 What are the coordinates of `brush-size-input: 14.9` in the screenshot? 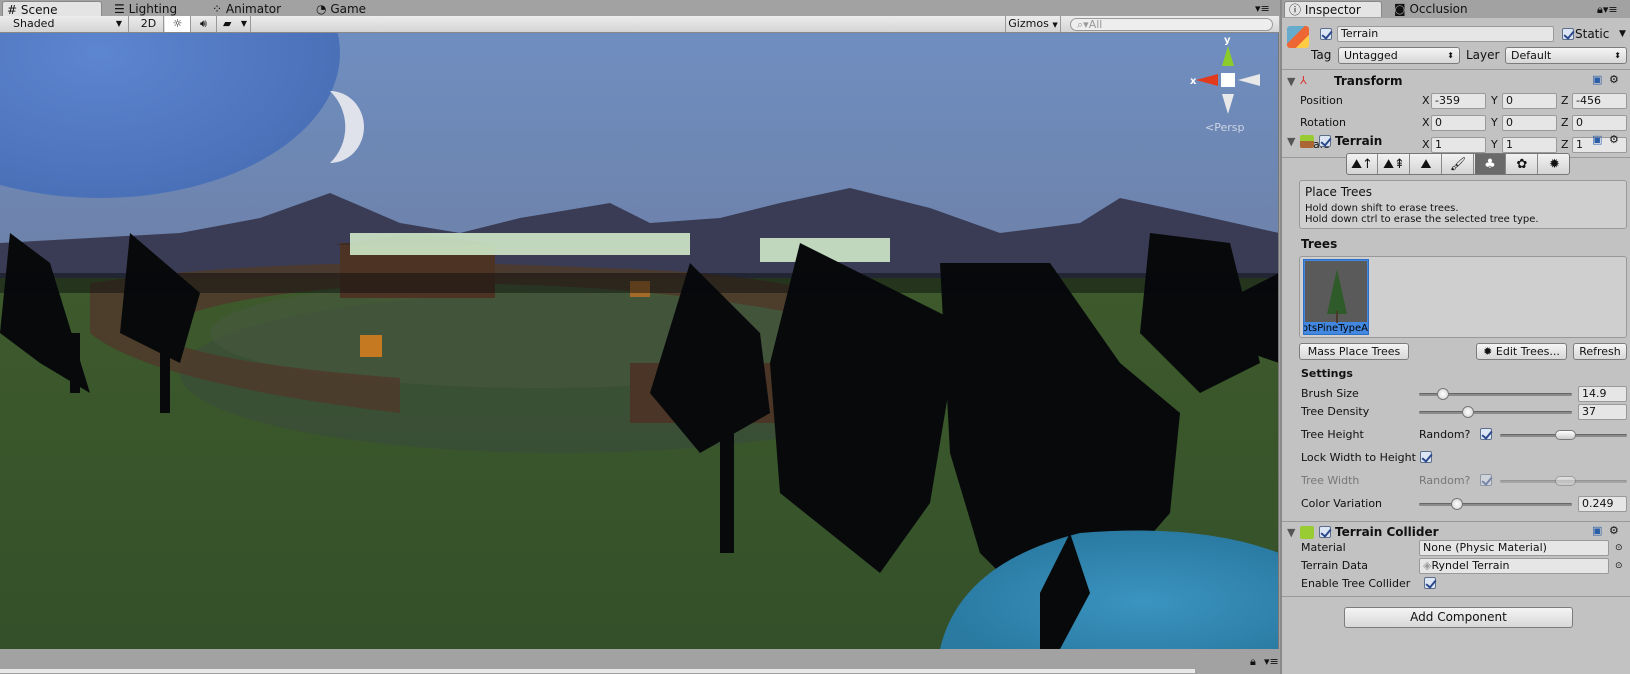 It's located at (1602, 394).